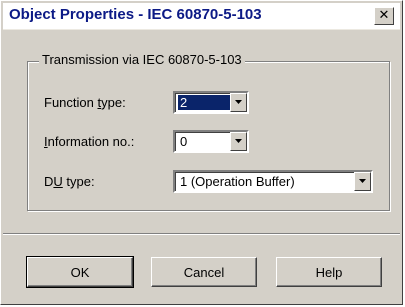  What do you see at coordinates (71, 102) in the screenshot?
I see `function-type-label-pre: Function` at bounding box center [71, 102].